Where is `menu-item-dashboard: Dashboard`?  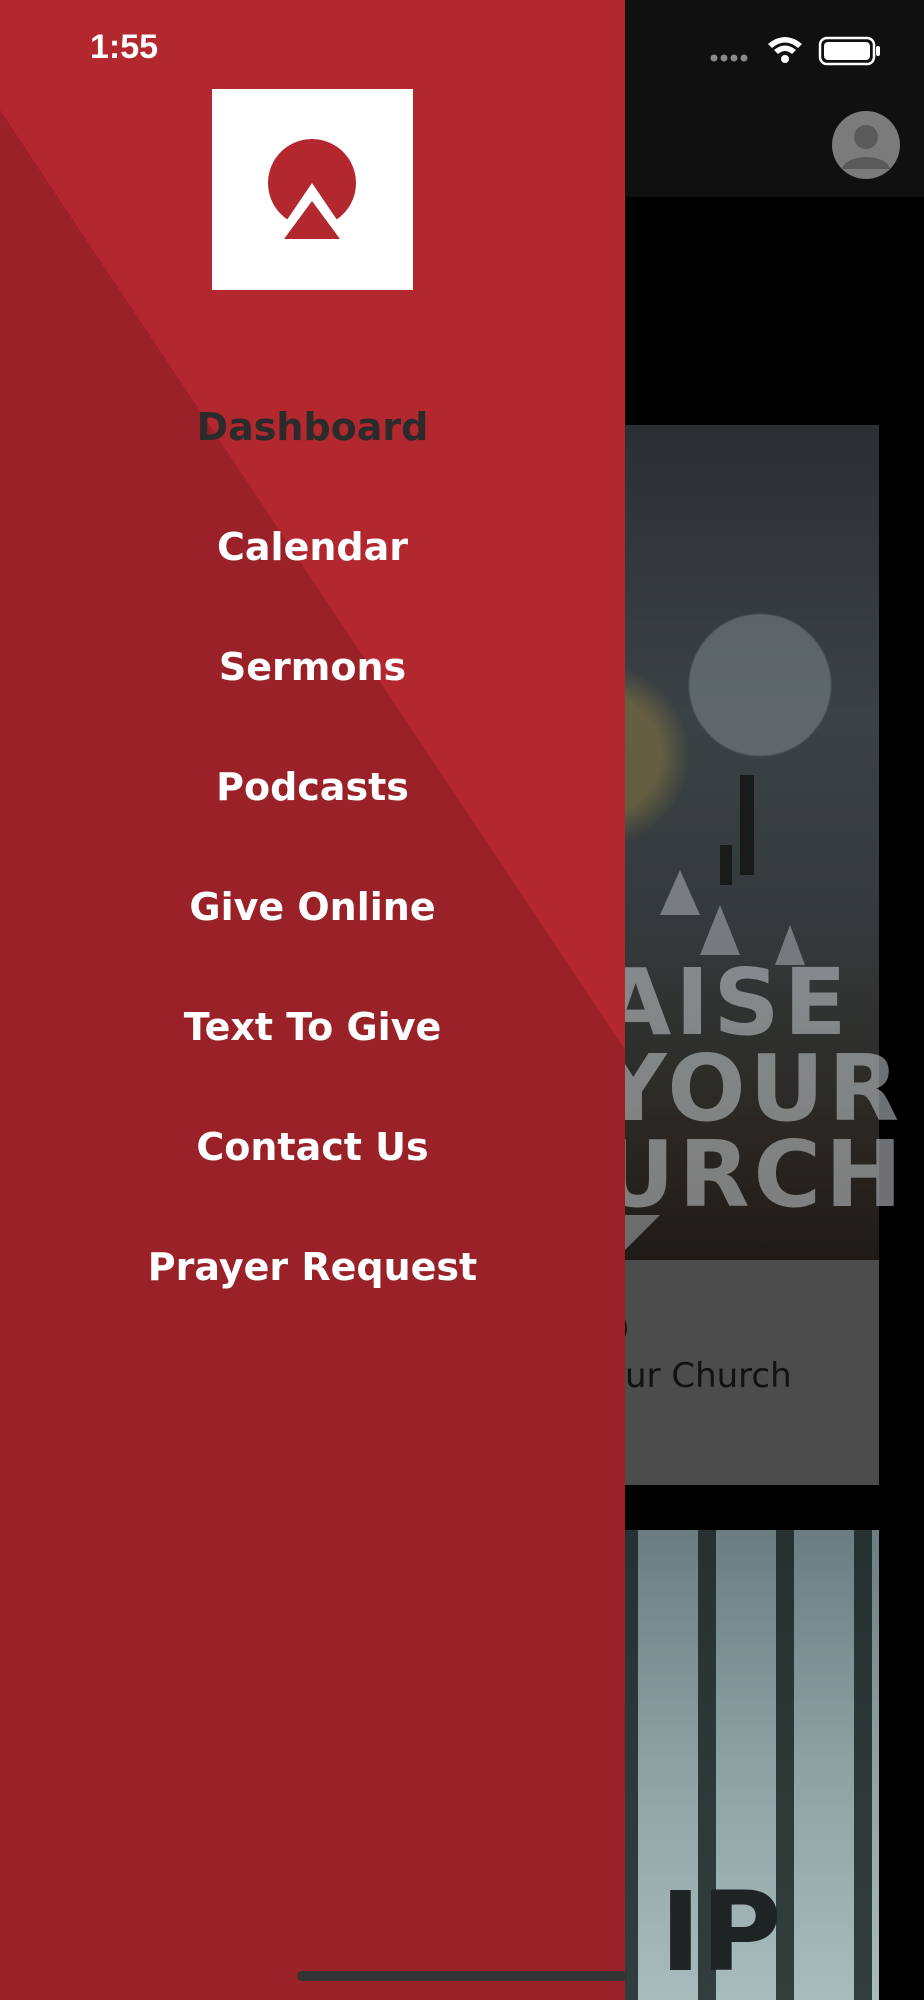 menu-item-dashboard: Dashboard is located at coordinates (312, 440).